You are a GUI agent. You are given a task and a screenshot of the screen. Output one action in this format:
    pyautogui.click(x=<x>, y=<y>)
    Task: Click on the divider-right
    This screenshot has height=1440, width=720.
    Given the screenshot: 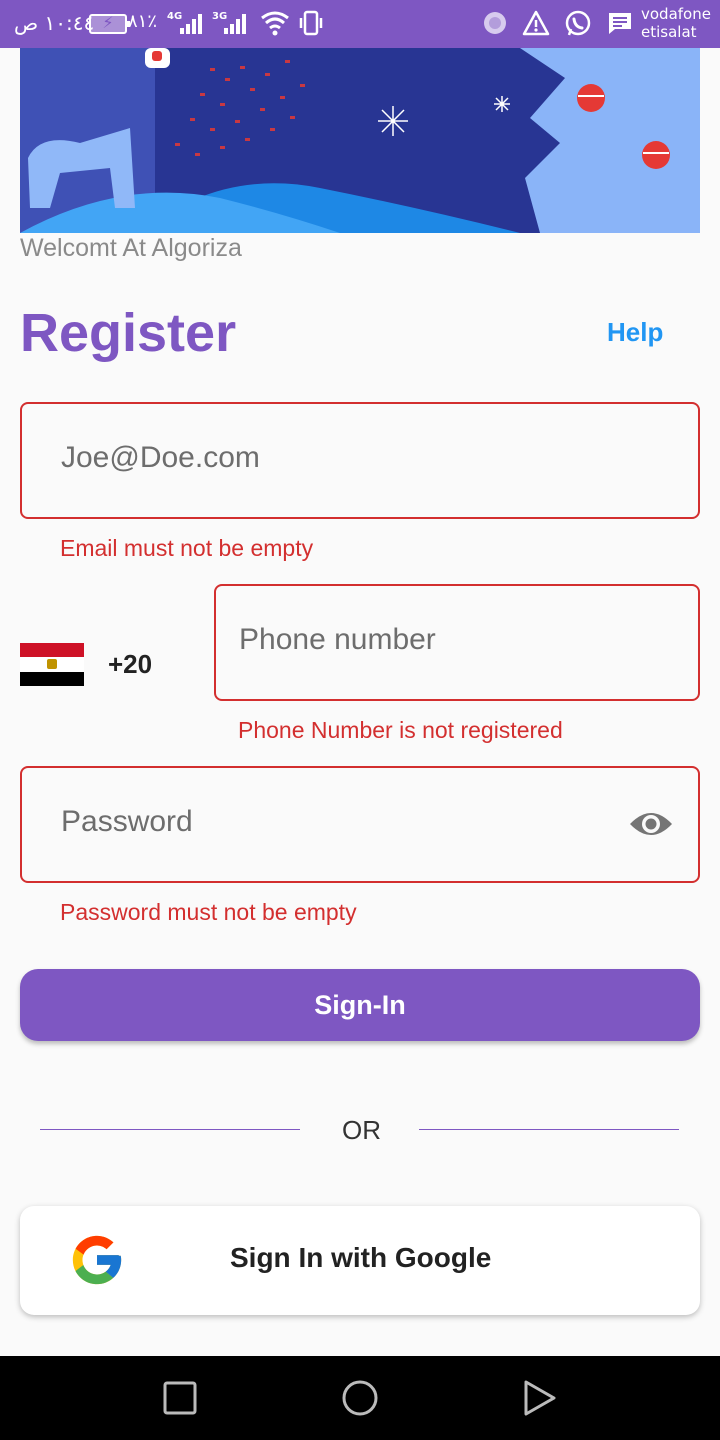 What is the action you would take?
    pyautogui.click(x=549, y=1129)
    